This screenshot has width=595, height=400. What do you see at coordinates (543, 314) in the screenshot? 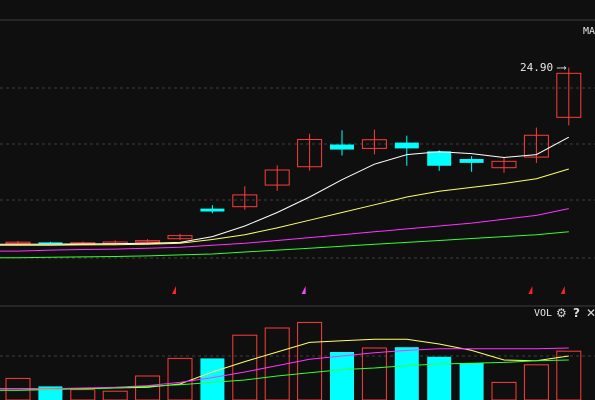
I see `volume-indicator-label: VOL` at bounding box center [543, 314].